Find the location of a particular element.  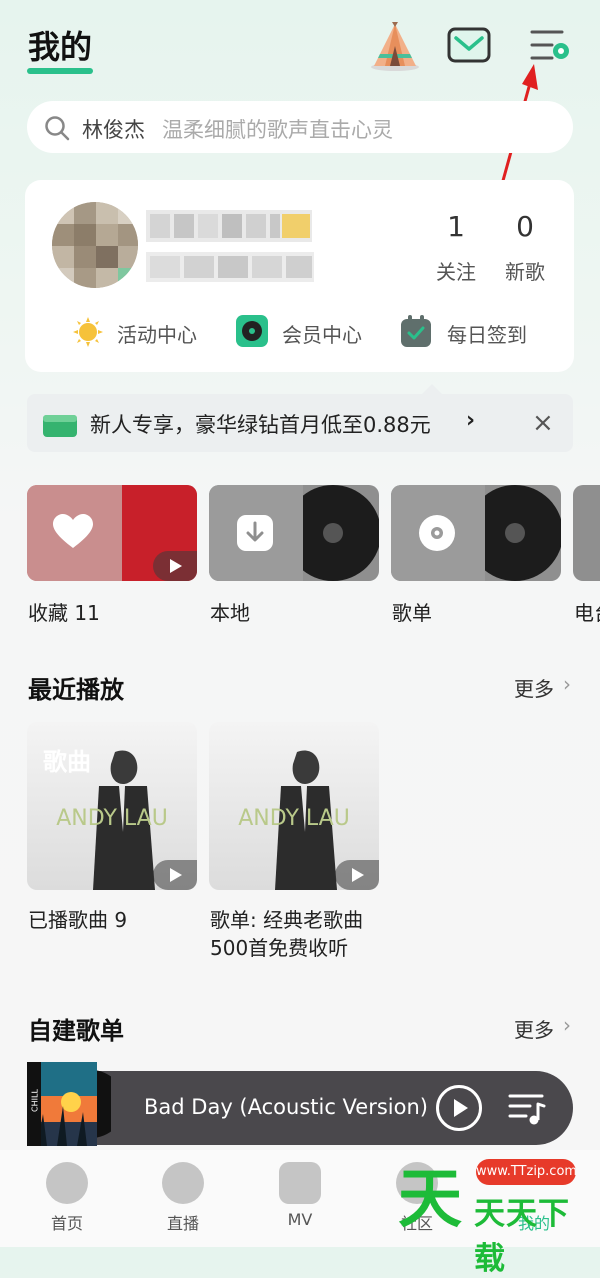

new-songs-label: 新歌 is located at coordinates (525, 270).